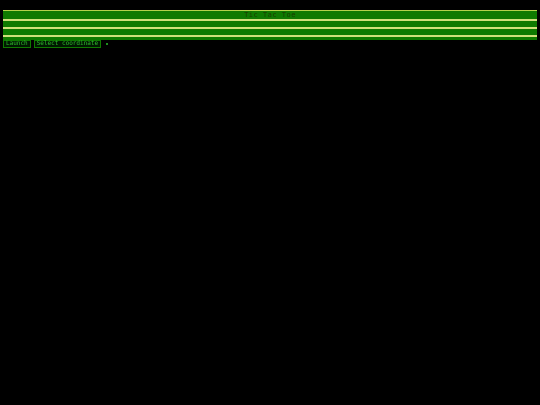 The image size is (540, 405). I want to click on divider-line-bottom, so click(270, 36).